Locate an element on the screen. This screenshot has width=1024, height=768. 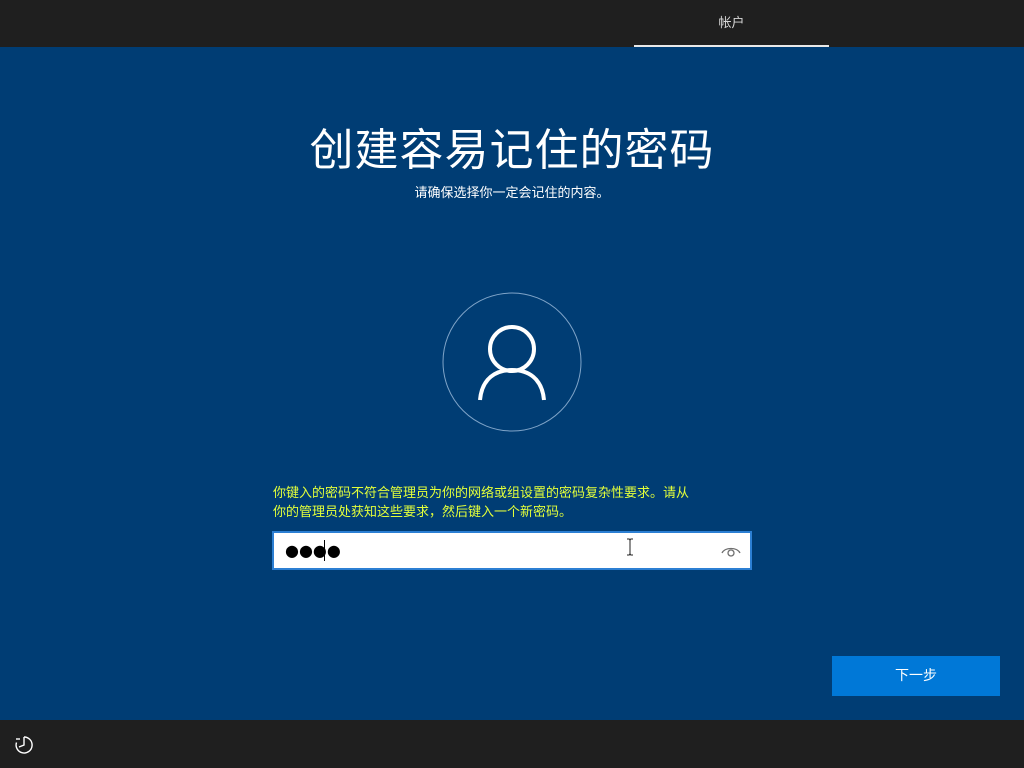
tab-account: 帐户 is located at coordinates (731, 23).